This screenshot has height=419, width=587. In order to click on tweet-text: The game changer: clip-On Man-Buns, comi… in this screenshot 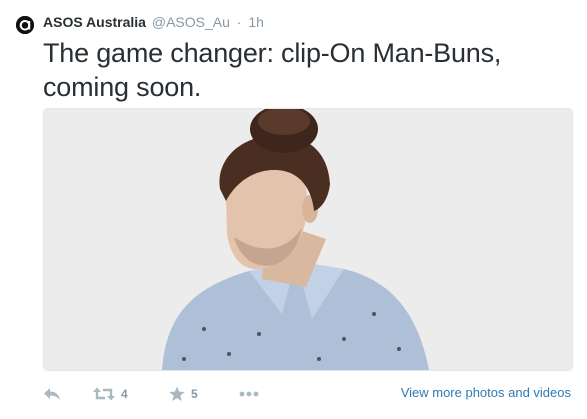, I will do `click(308, 70)`.